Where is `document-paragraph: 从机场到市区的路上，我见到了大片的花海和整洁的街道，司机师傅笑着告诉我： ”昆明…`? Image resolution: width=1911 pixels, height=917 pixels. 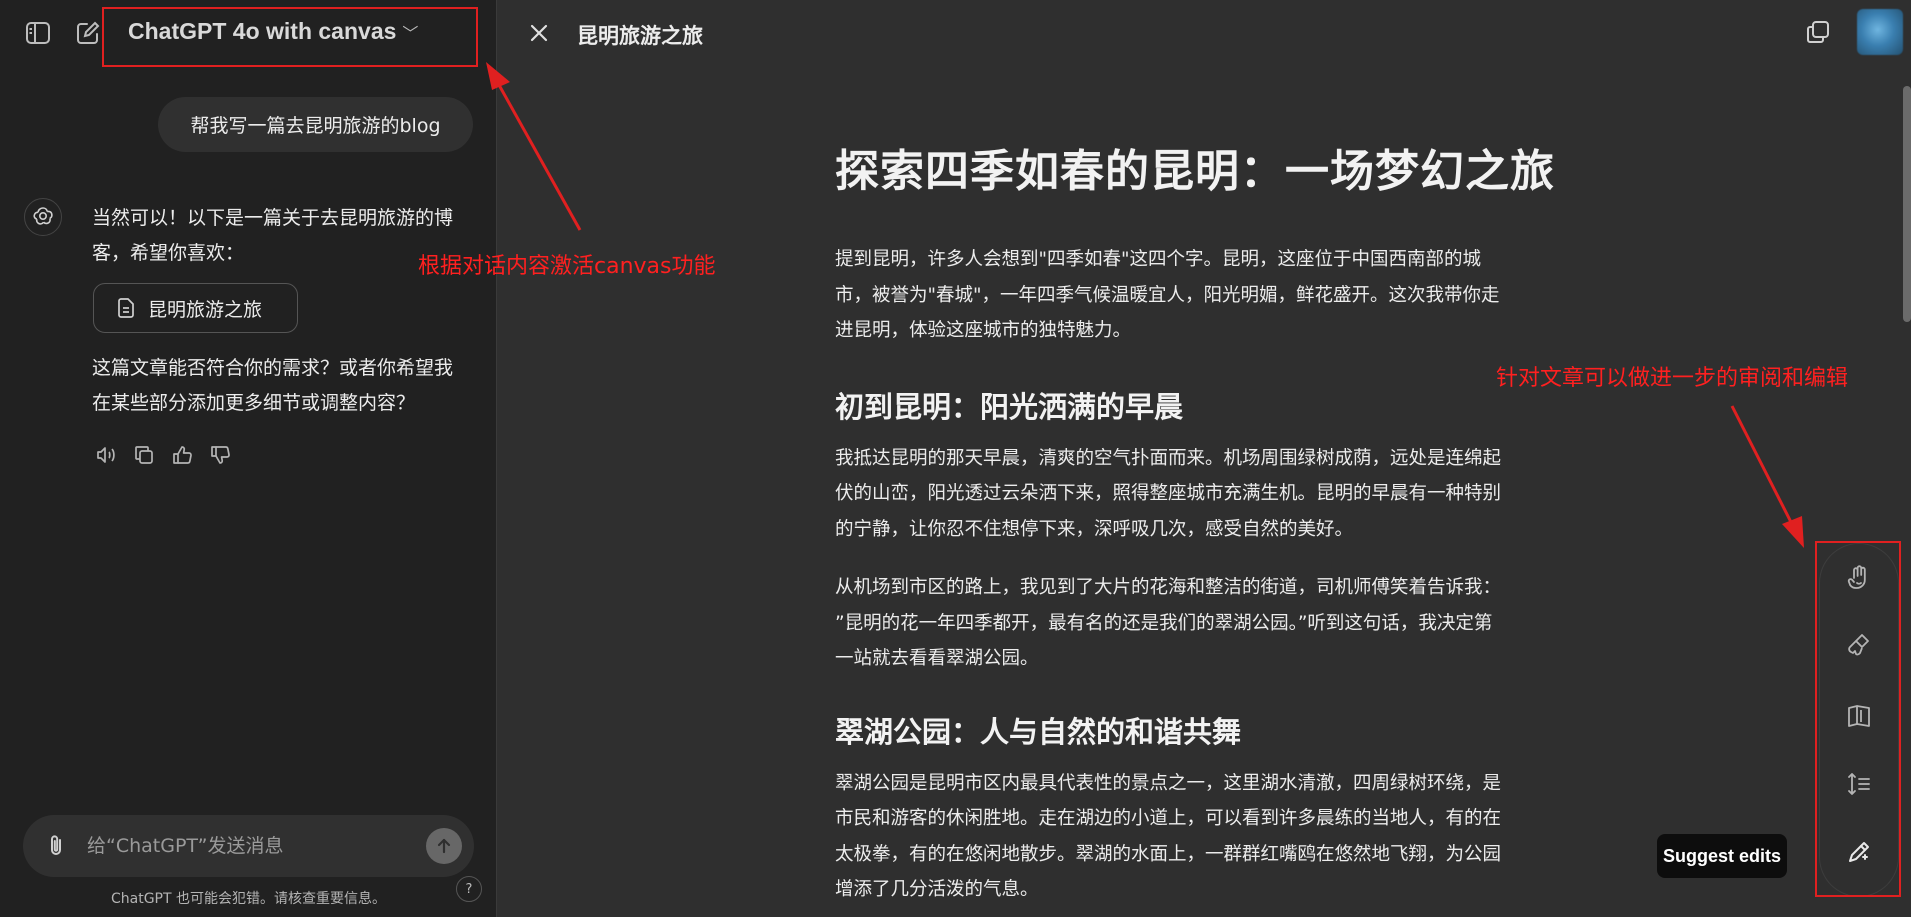
document-paragraph: 从机场到市区的路上，我见到了大片的花海和整洁的街道，司机师傅笑着告诉我： ”昆明… is located at coordinates (1197, 623).